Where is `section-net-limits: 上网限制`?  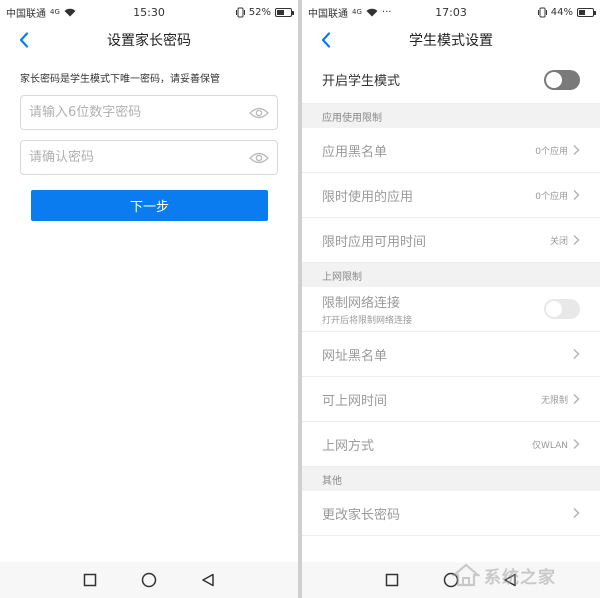 section-net-limits: 上网限制 is located at coordinates (451, 275).